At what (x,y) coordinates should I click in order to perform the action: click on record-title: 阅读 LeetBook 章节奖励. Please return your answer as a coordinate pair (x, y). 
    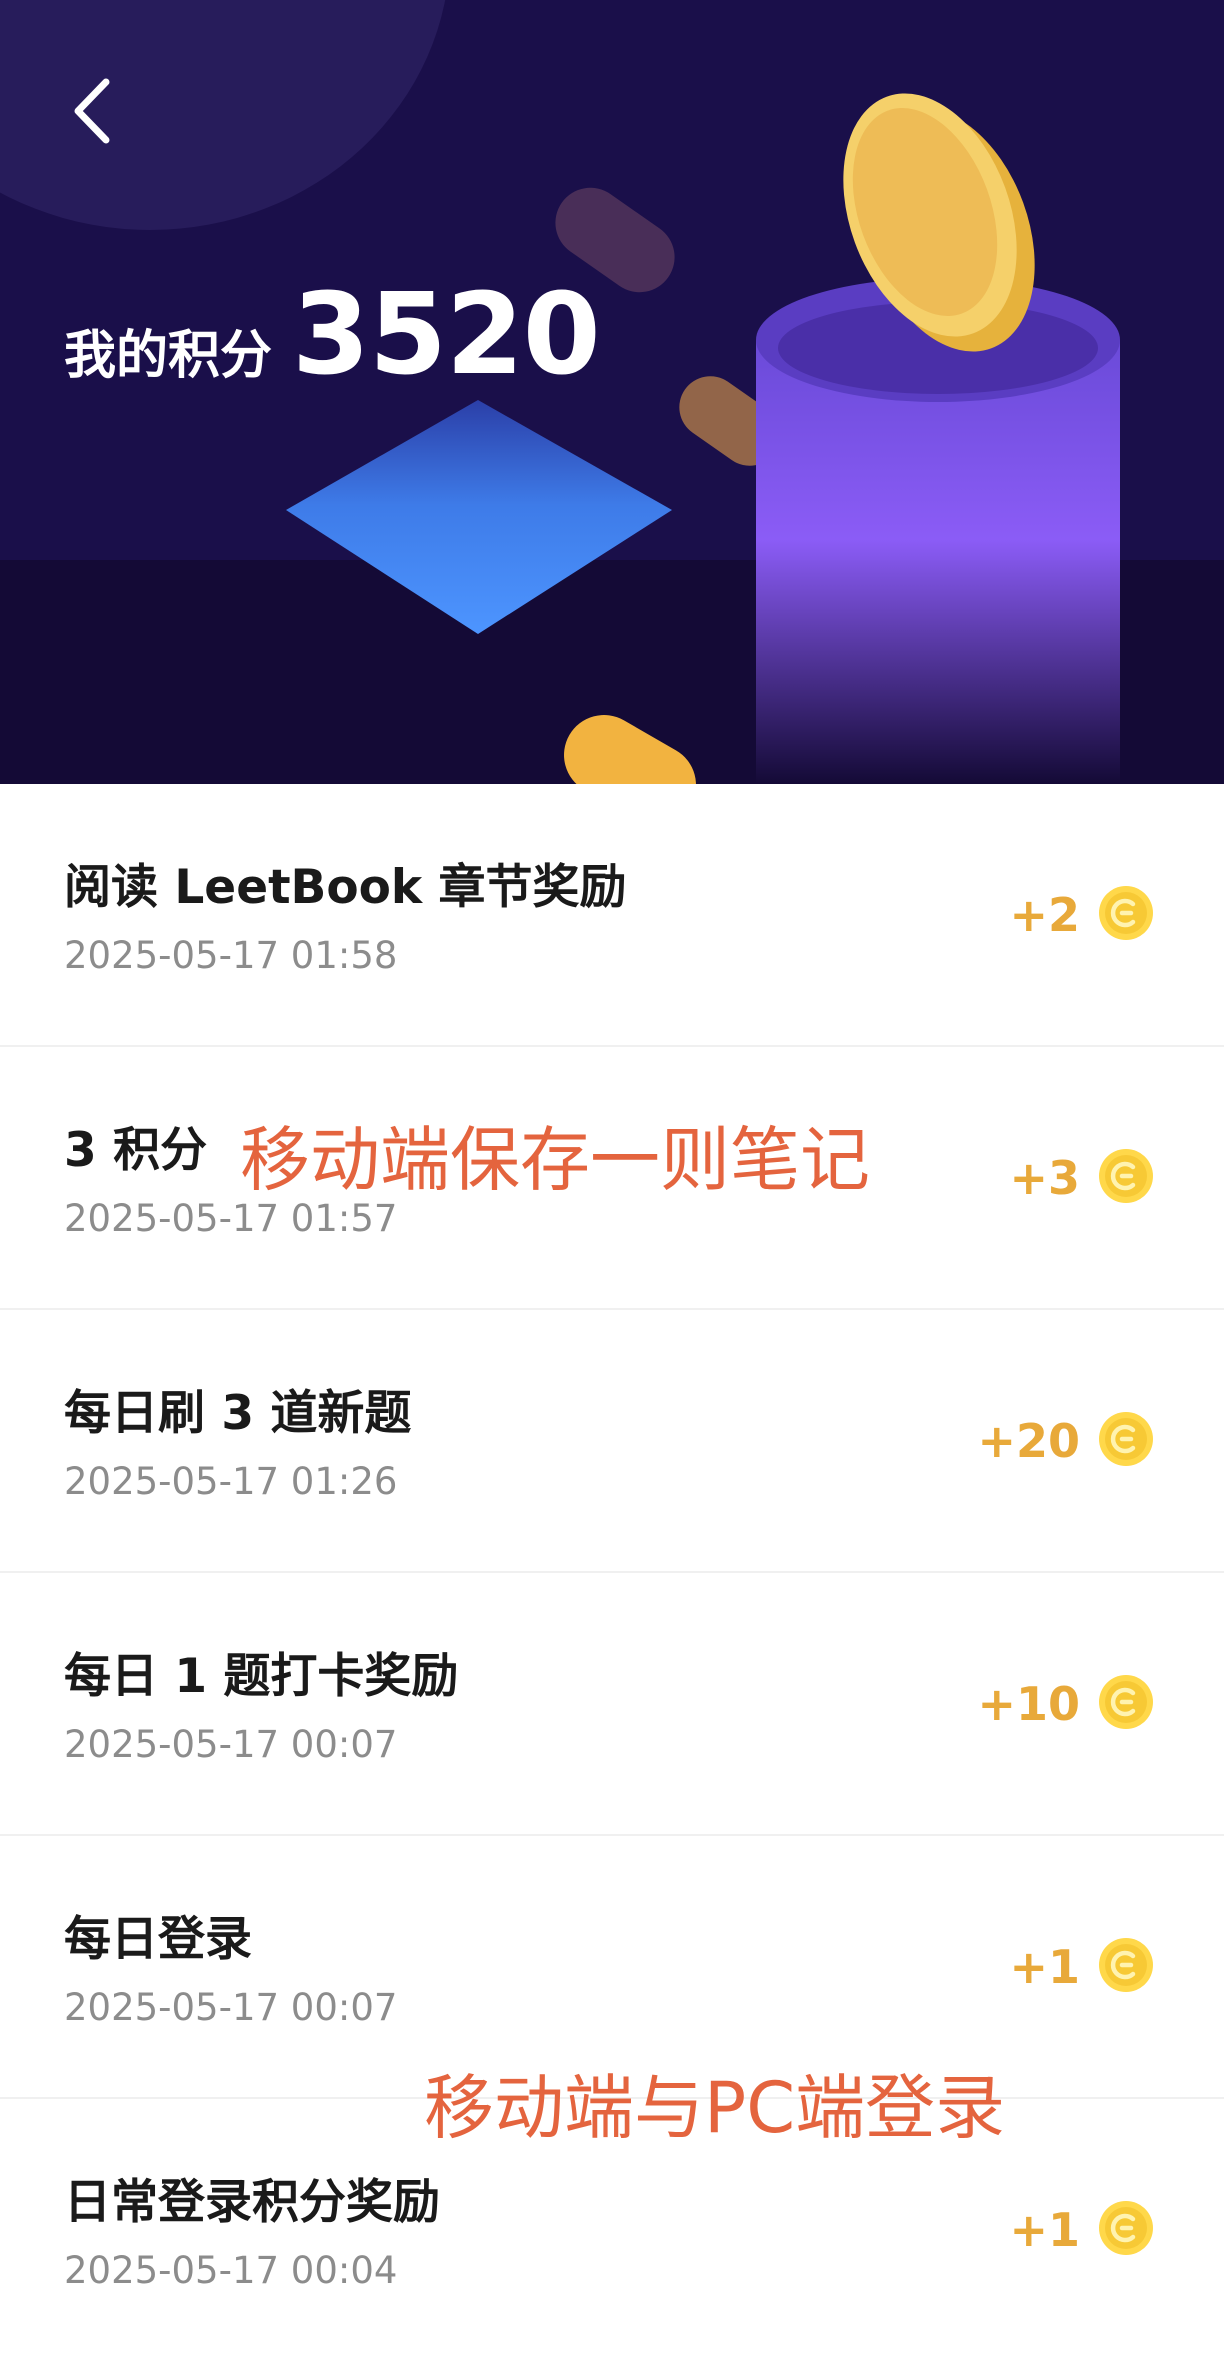
    Looking at the image, I should click on (345, 887).